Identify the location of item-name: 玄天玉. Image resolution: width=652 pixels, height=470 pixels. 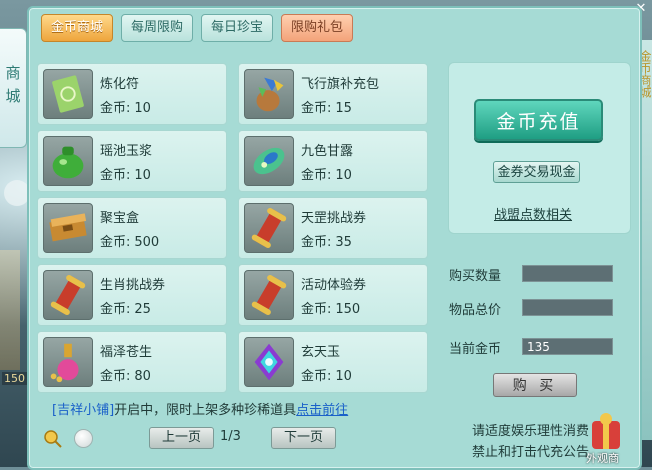
(321, 352).